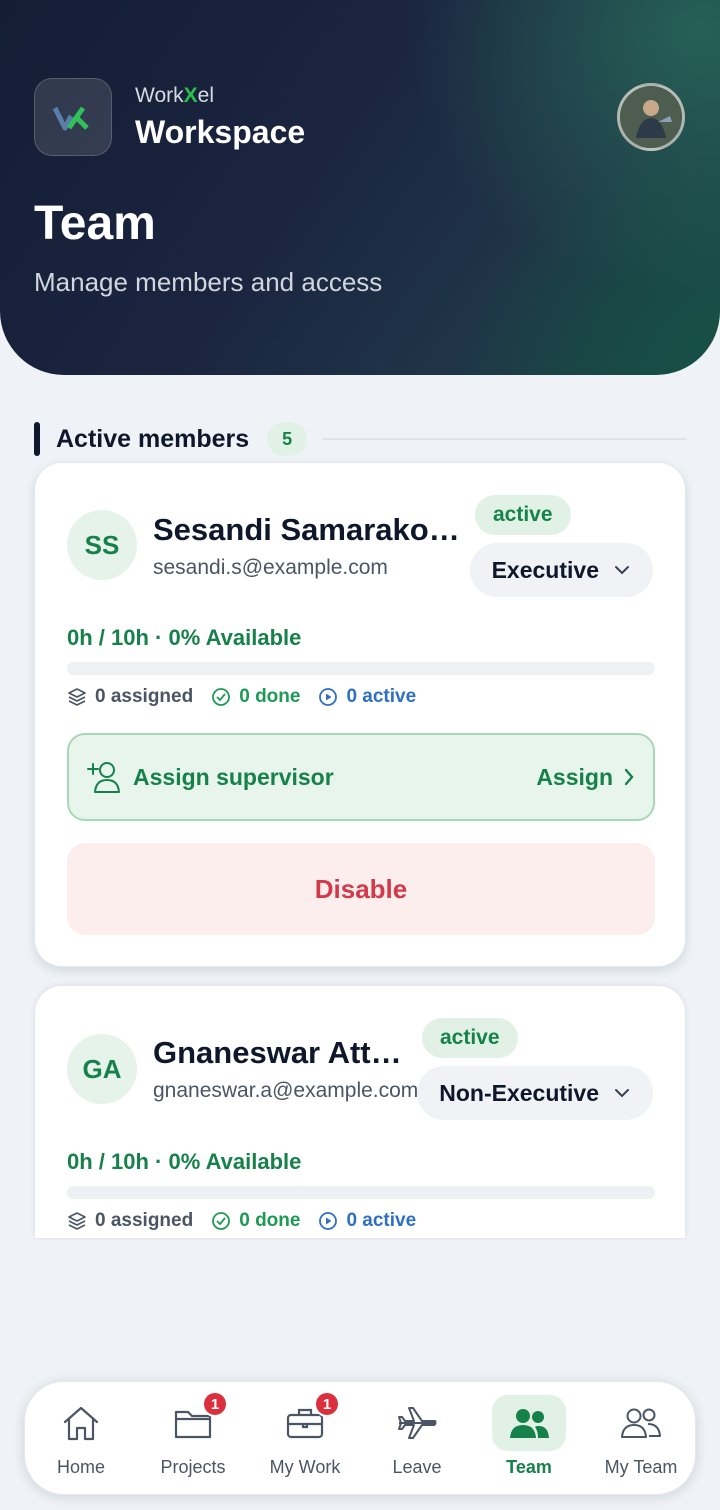 Image resolution: width=720 pixels, height=1510 pixels. What do you see at coordinates (529, 1423) in the screenshot?
I see `team-icon` at bounding box center [529, 1423].